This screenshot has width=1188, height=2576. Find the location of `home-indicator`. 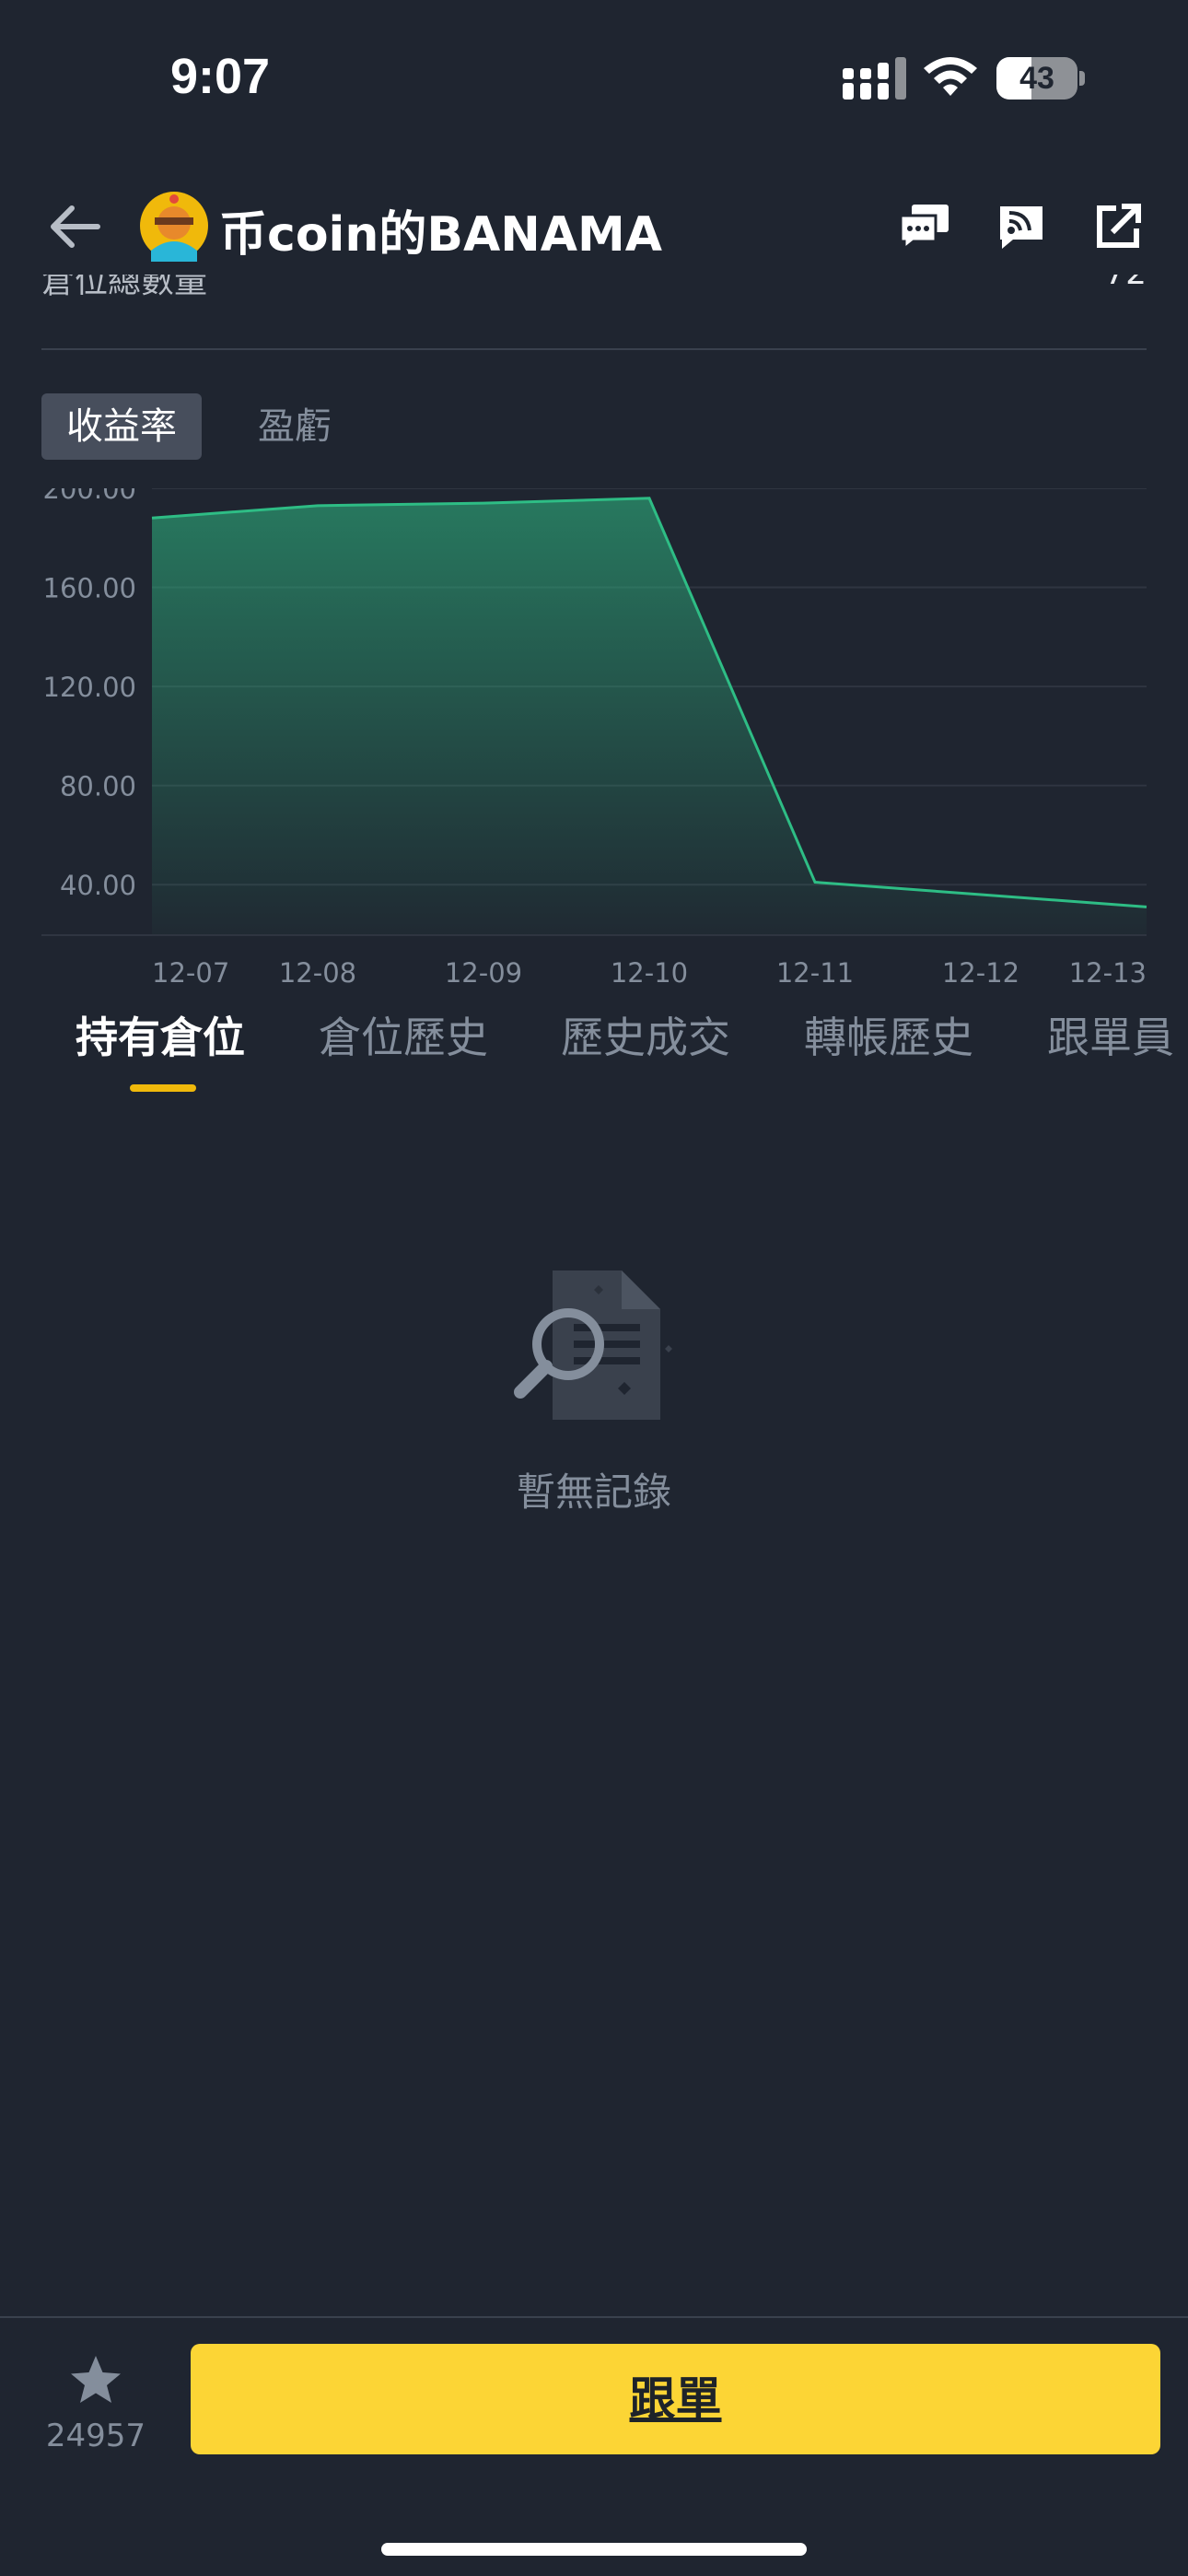

home-indicator is located at coordinates (594, 2549).